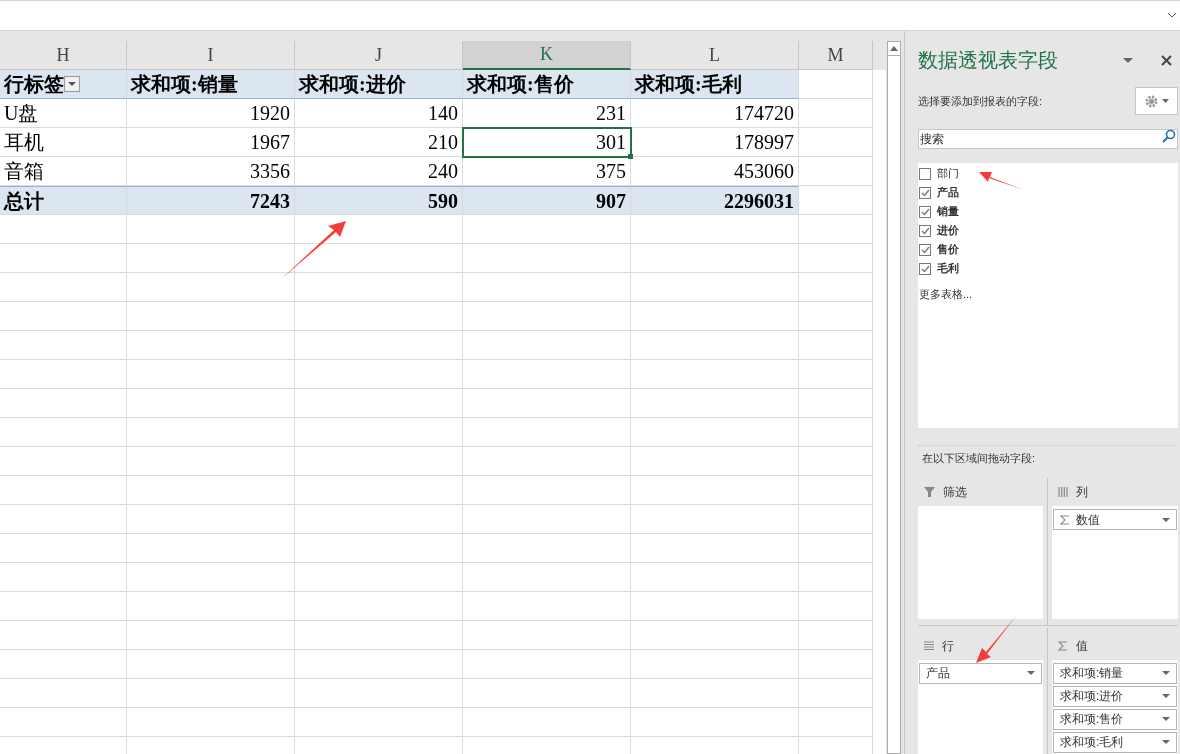 The height and width of the screenshot is (754, 1180). What do you see at coordinates (948, 211) in the screenshot?
I see `field-label: 销量` at bounding box center [948, 211].